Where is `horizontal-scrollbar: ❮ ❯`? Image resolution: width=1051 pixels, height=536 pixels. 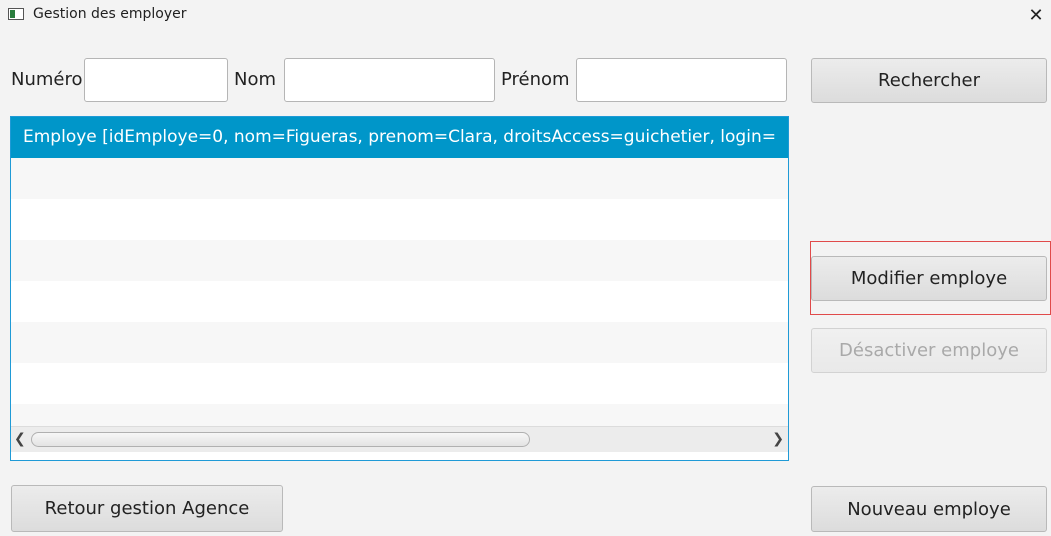
horizontal-scrollbar: ❮ ❯ is located at coordinates (399, 439).